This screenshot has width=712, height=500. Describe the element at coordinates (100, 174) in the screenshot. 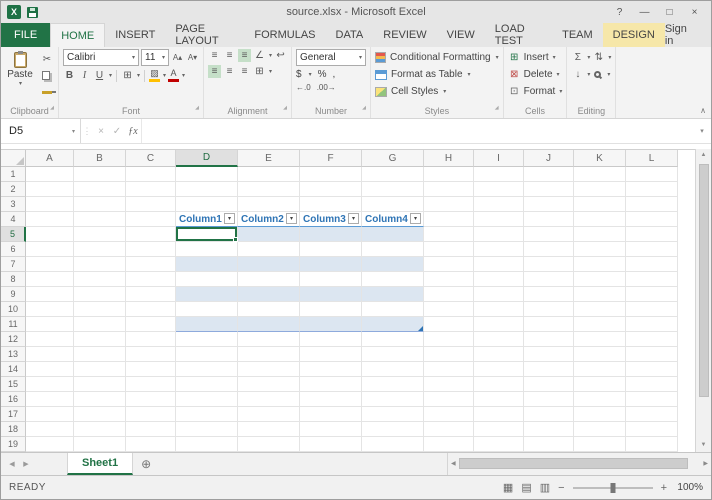

I see `cell-B1` at that location.